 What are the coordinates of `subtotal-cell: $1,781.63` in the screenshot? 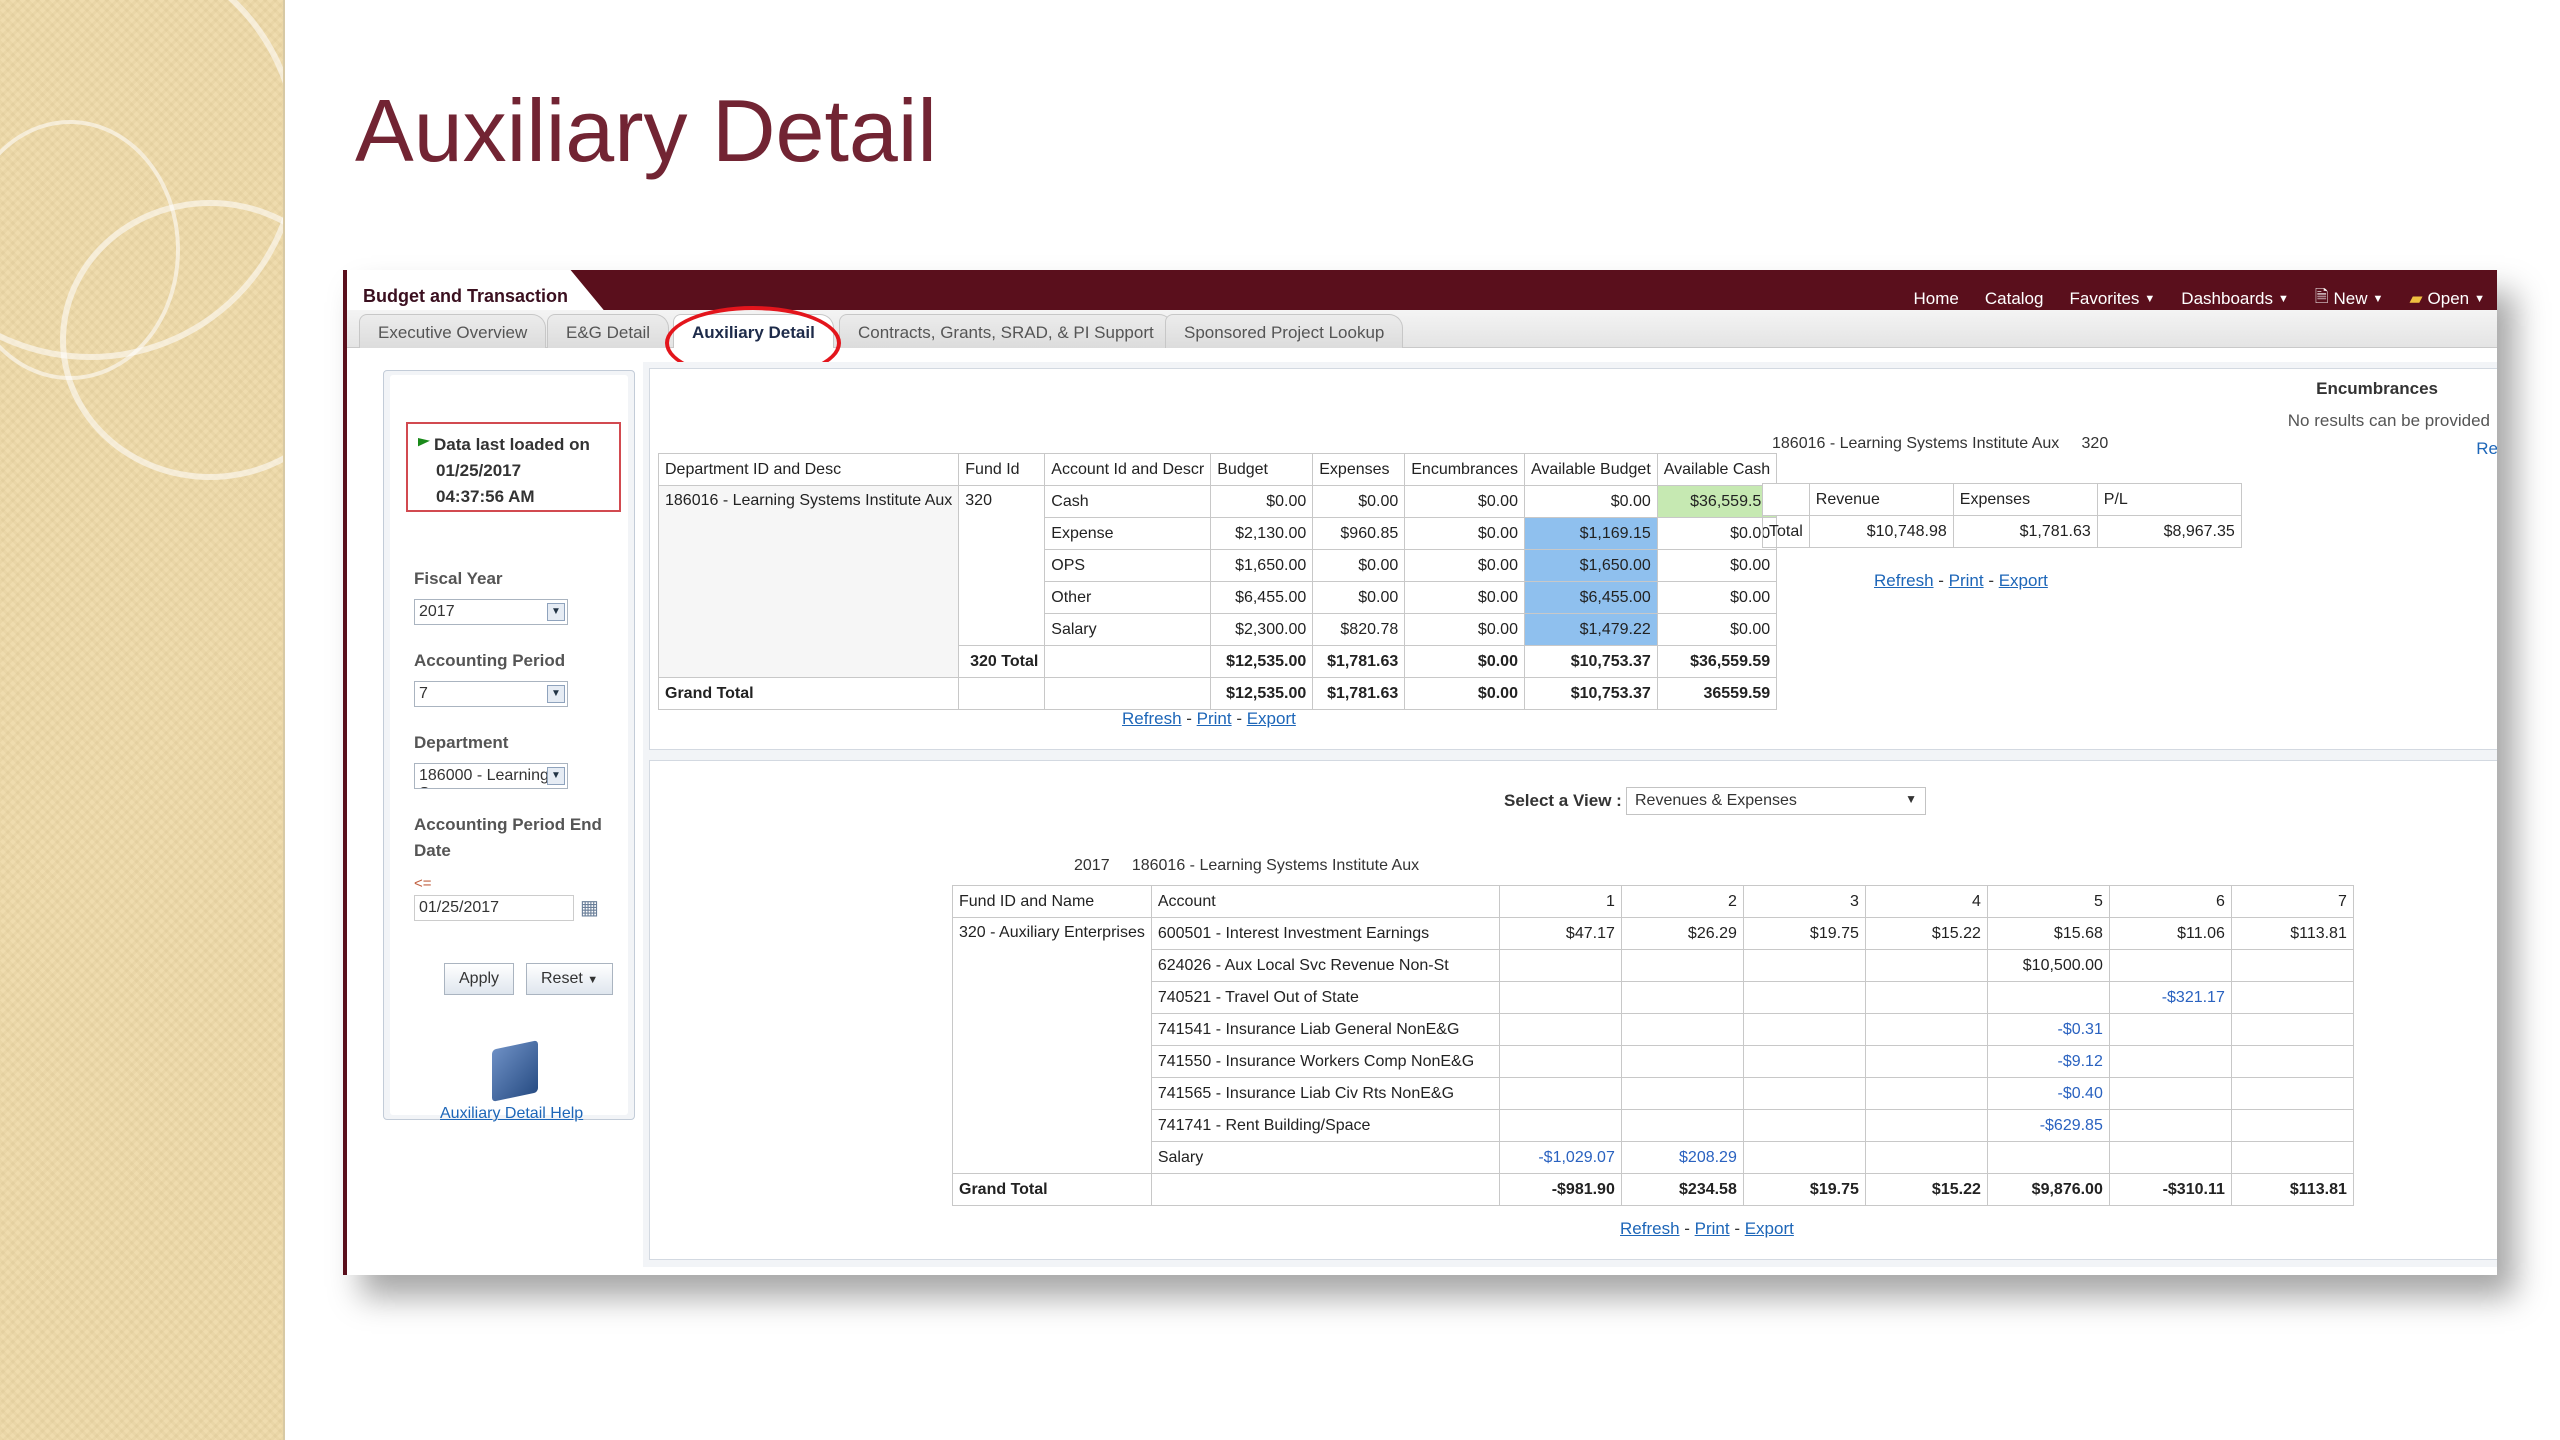 It's located at (1359, 661).